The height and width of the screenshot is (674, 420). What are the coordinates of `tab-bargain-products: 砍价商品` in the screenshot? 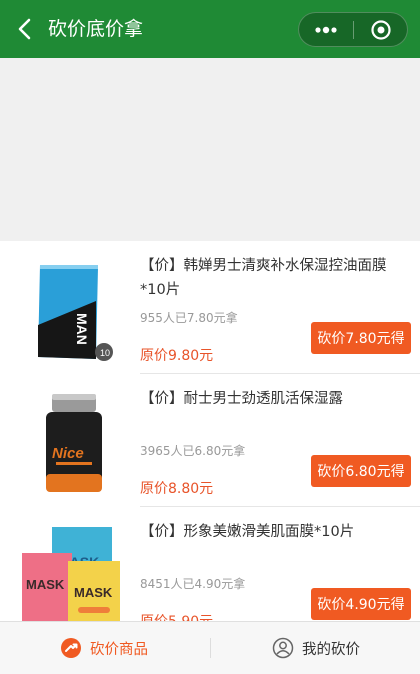 It's located at (104, 648).